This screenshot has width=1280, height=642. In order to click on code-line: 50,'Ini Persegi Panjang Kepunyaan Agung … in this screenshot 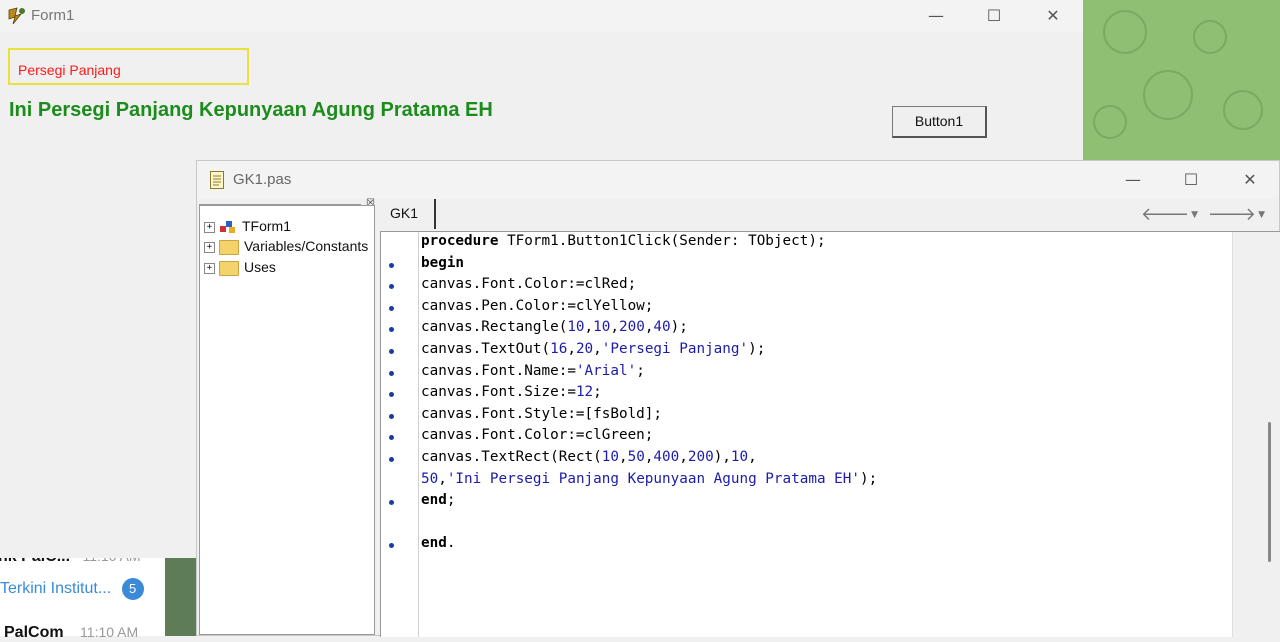, I will do `click(649, 481)`.